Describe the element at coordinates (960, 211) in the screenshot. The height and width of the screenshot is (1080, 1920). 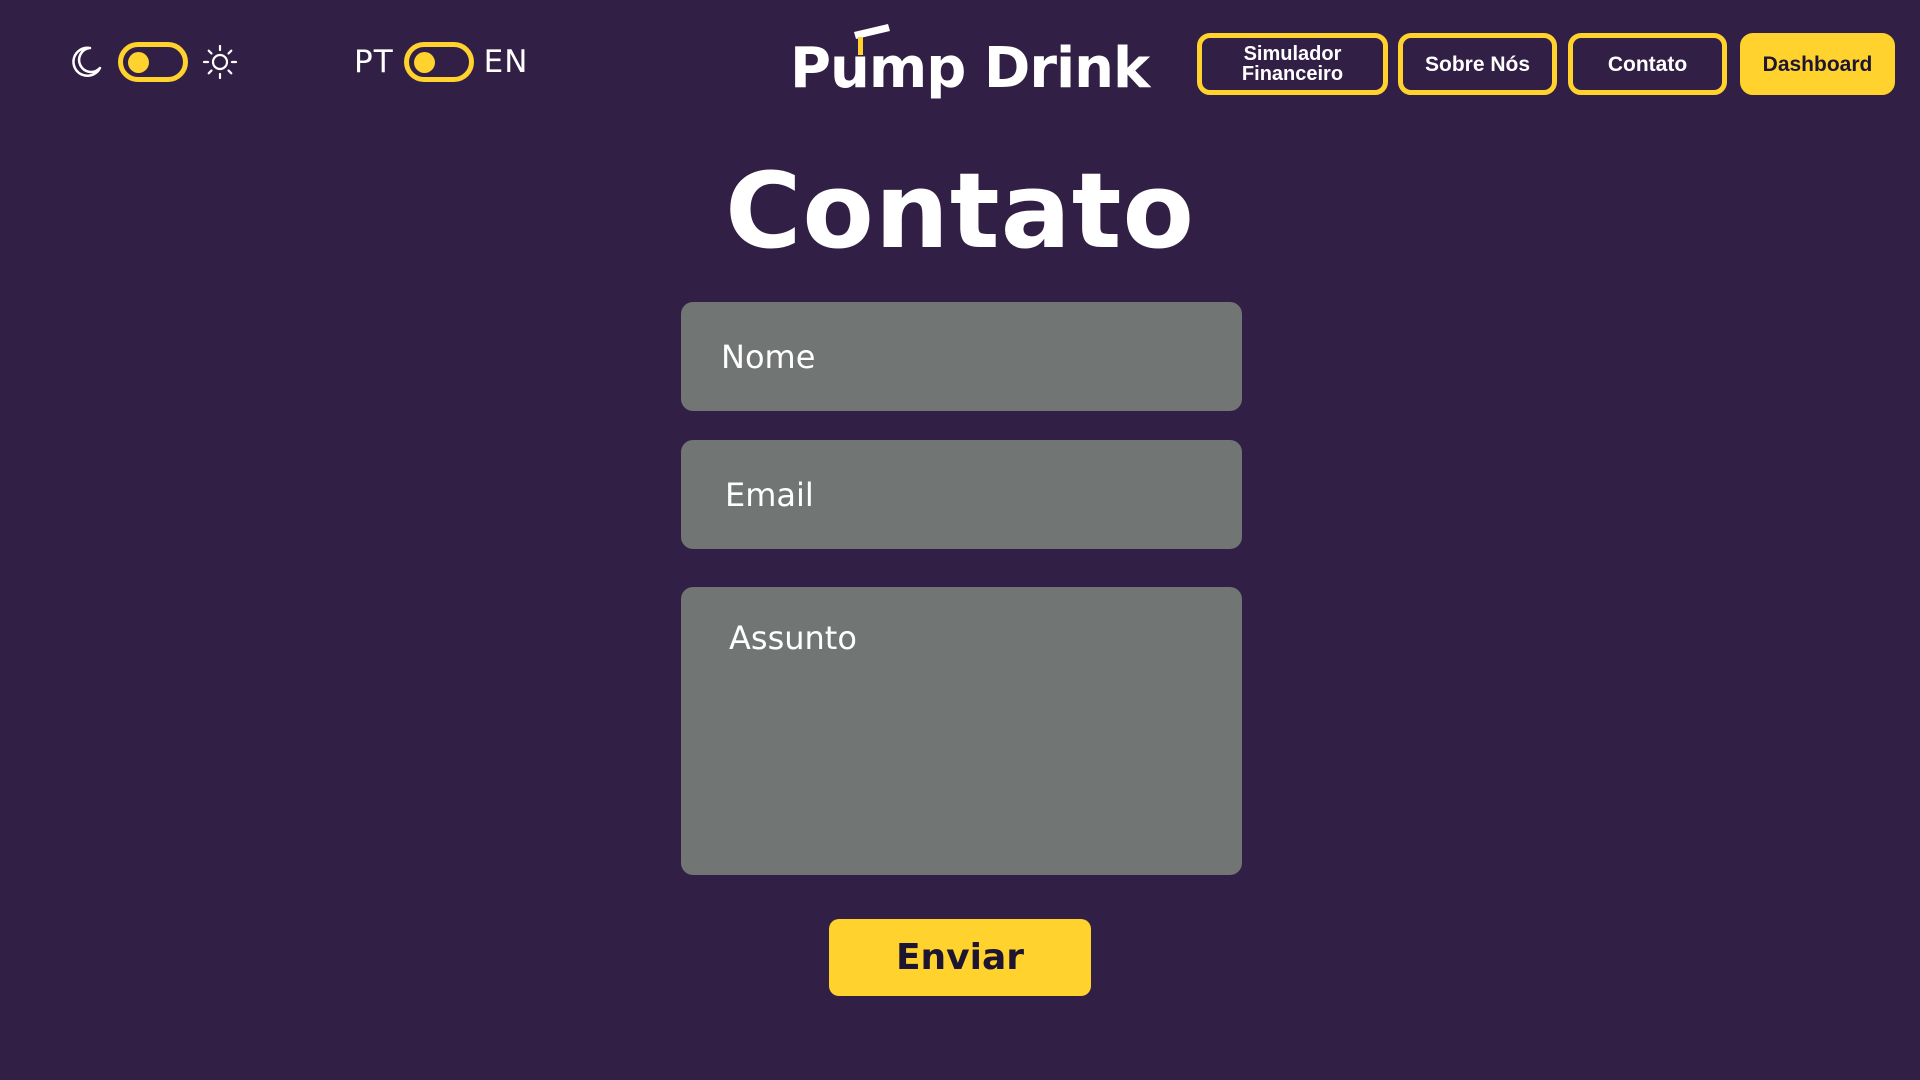
I see `page-title: Contato` at that location.